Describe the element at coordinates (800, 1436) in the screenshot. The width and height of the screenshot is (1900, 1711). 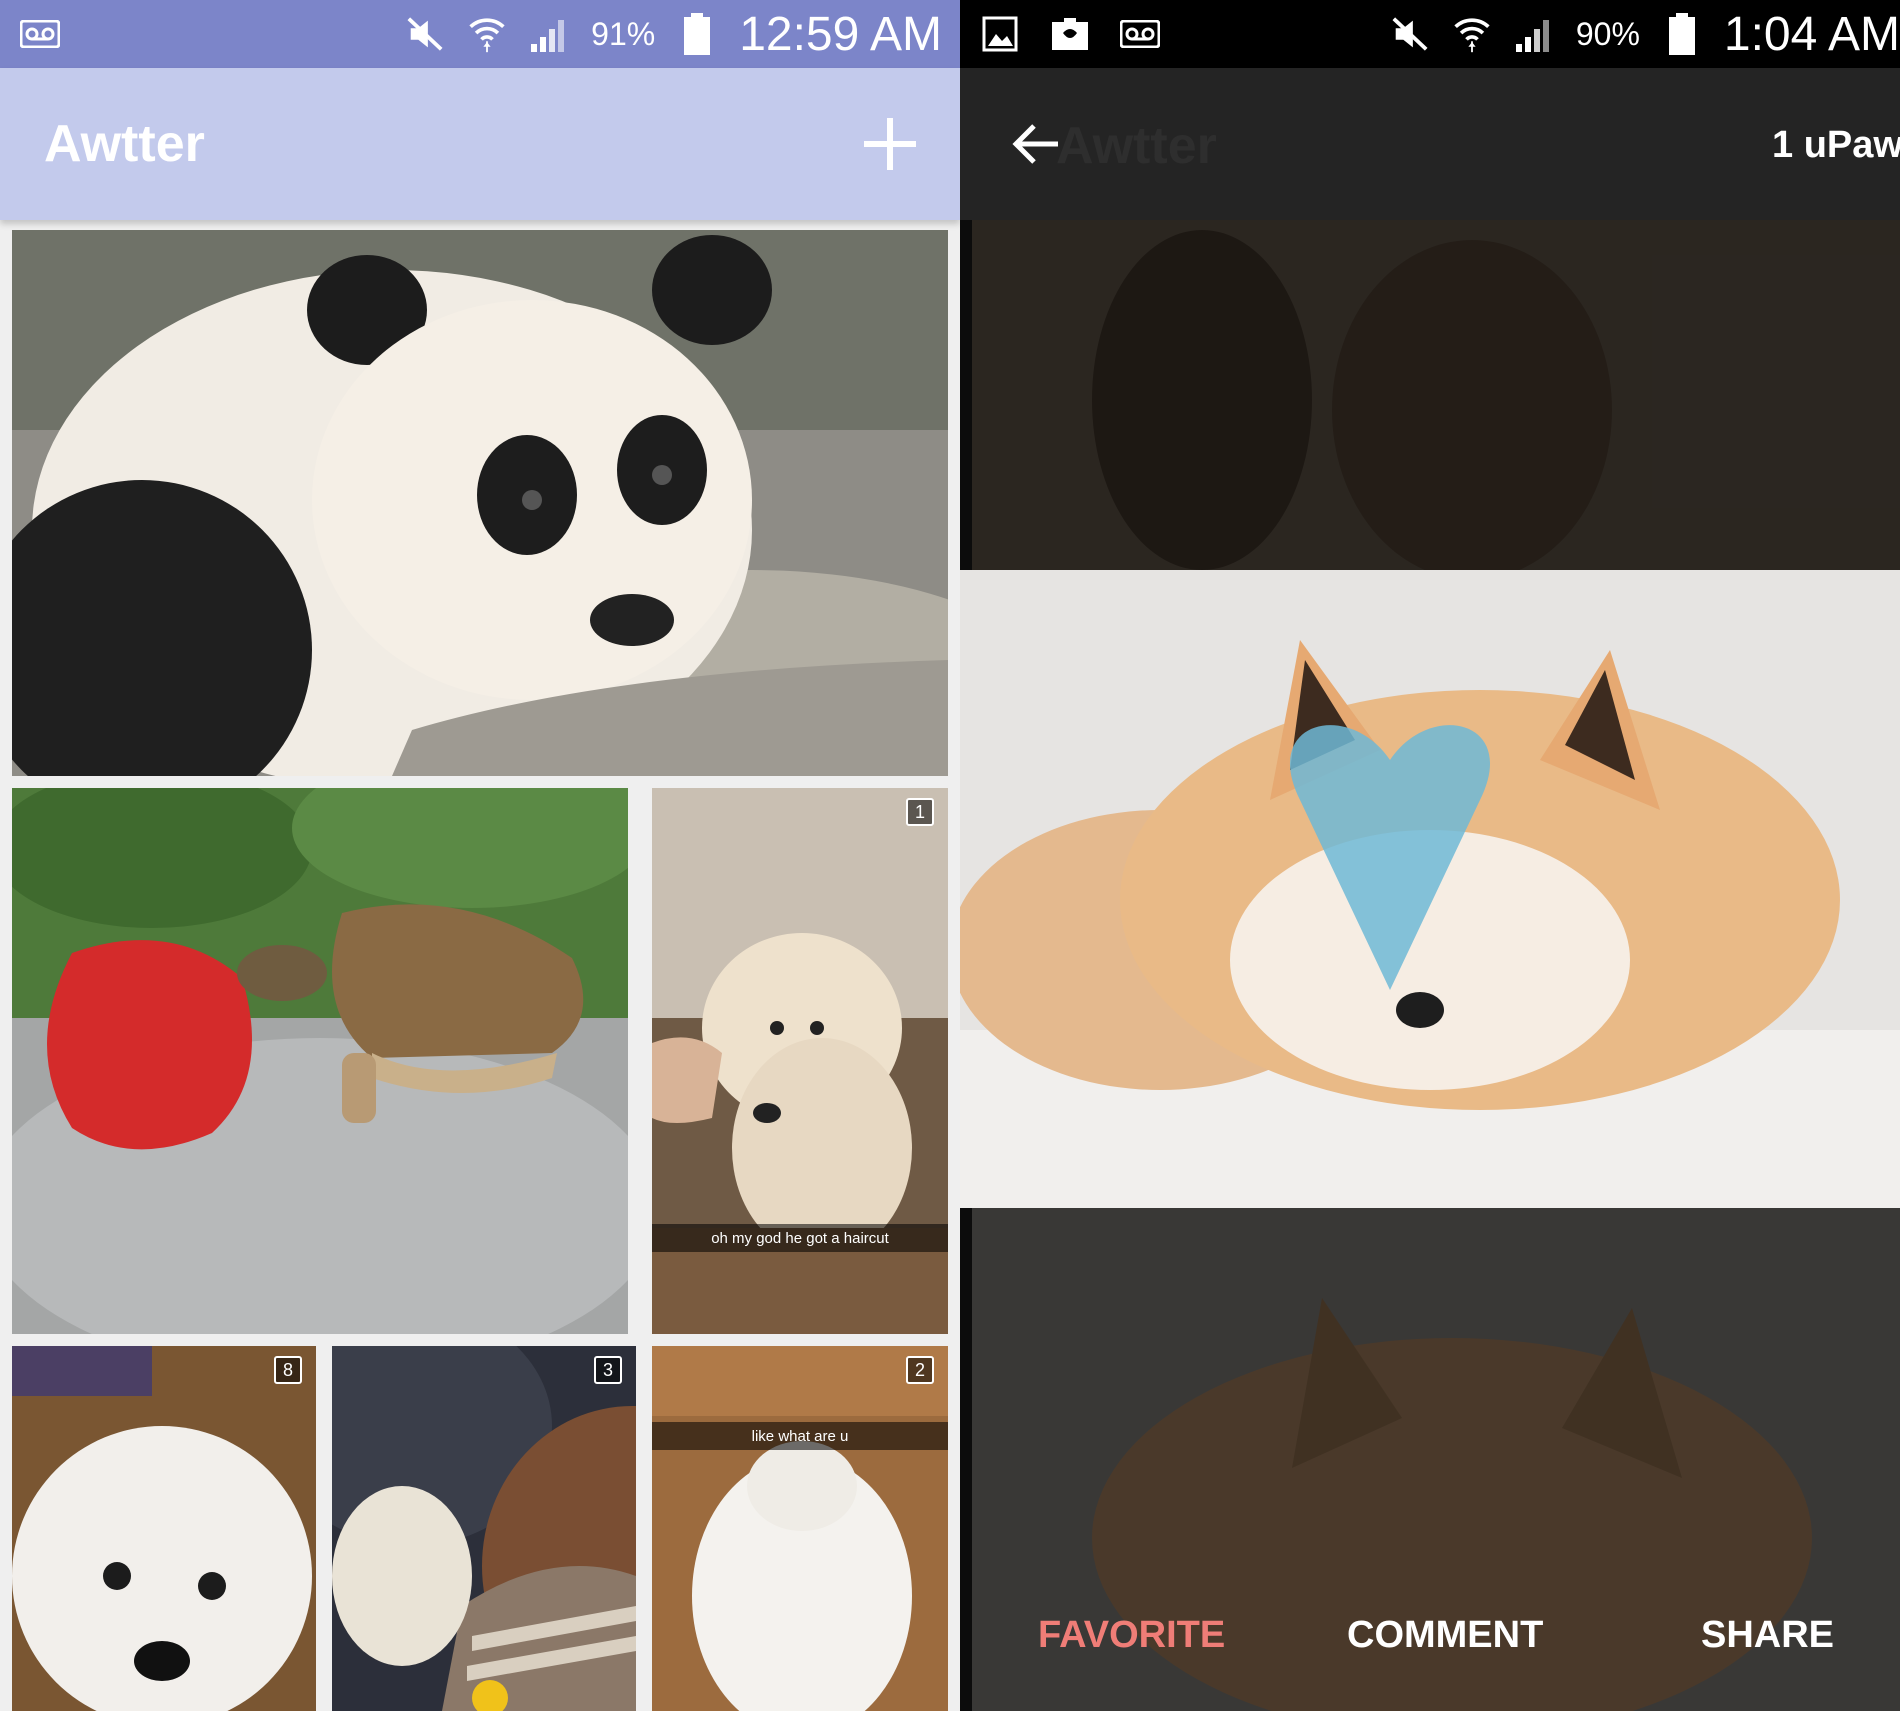
I see `photo-caption: like what are u` at that location.